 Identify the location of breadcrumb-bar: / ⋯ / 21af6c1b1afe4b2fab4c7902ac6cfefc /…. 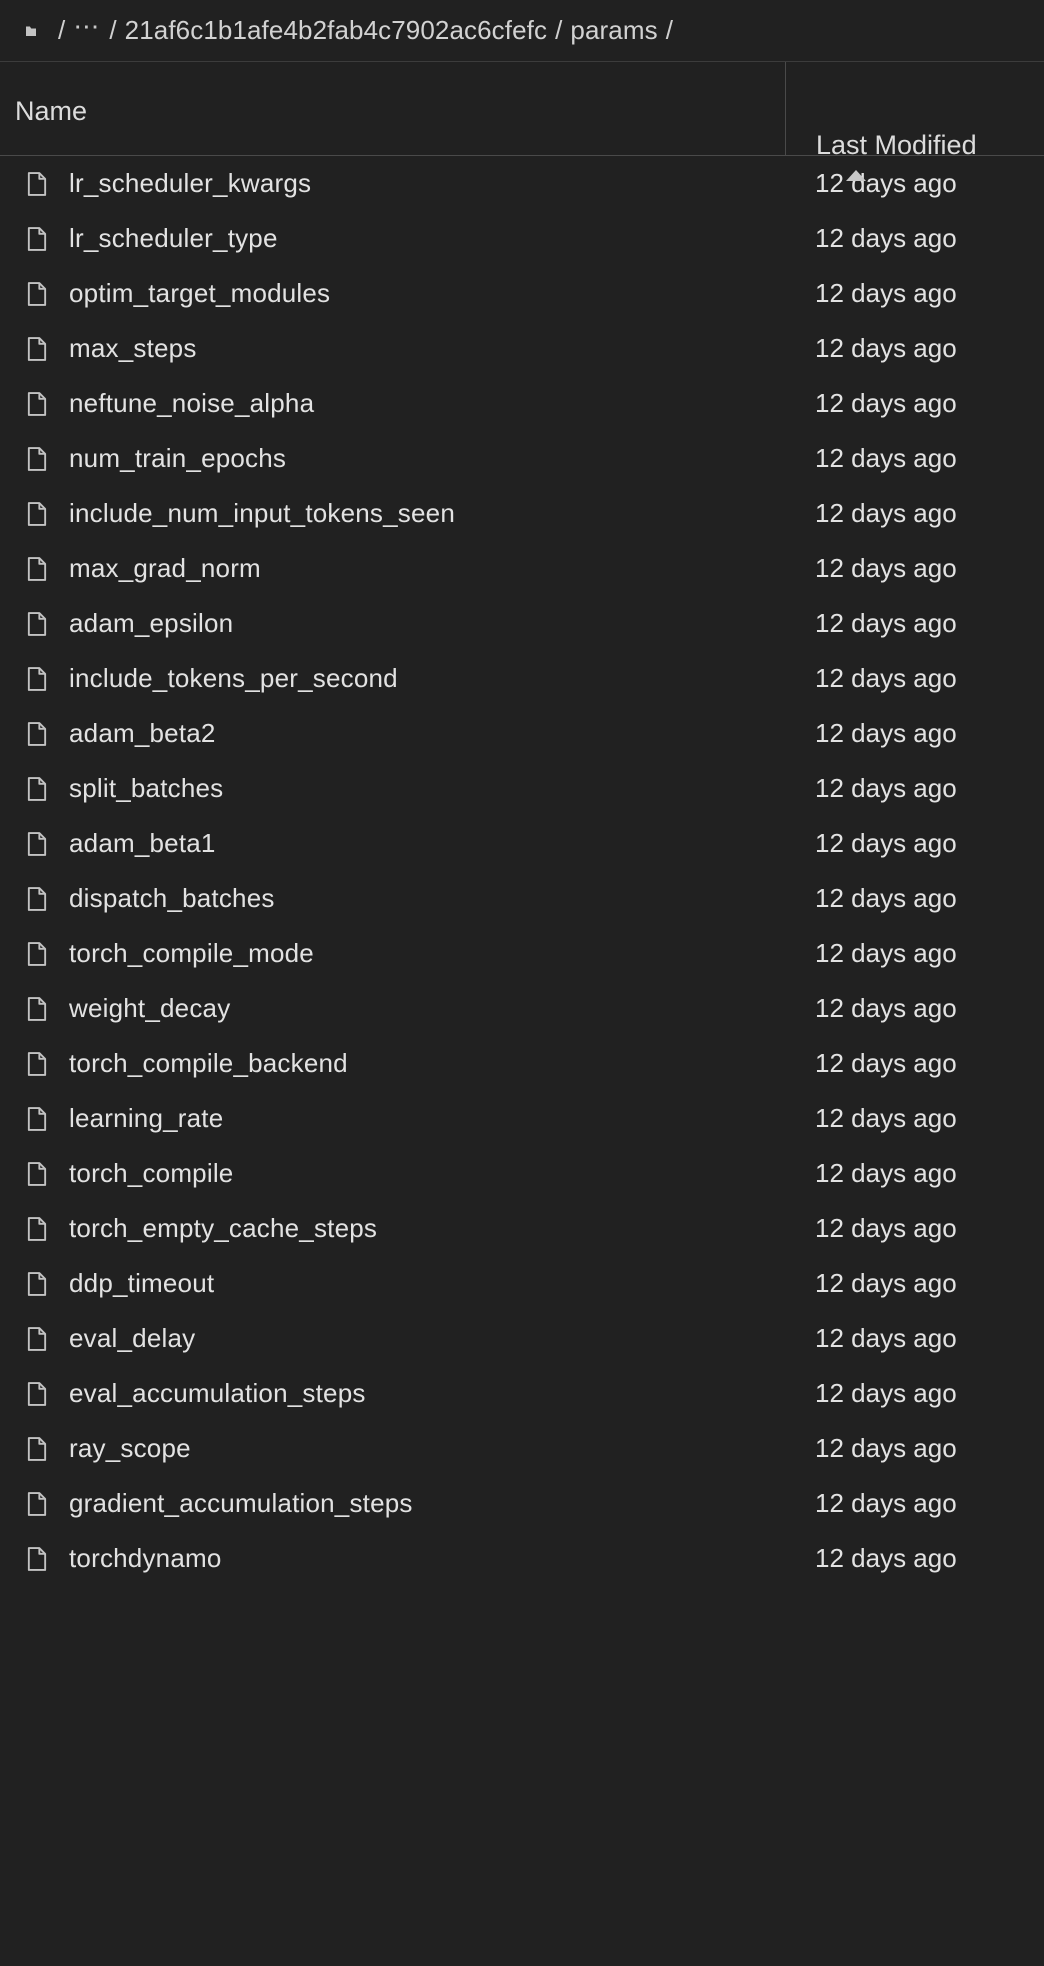
(522, 31).